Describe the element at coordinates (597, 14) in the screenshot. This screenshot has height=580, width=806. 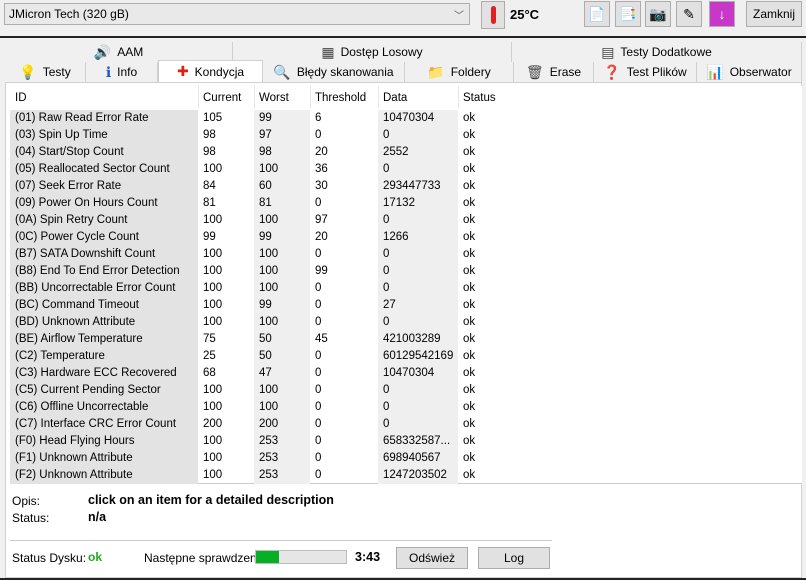
I see `copy-text-icon: 📄` at that location.